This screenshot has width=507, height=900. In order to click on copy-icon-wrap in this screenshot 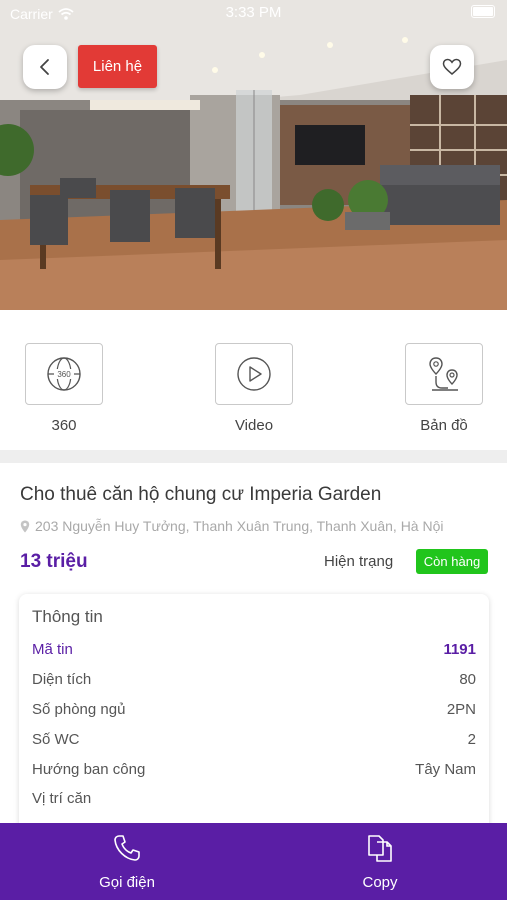, I will do `click(380, 848)`.